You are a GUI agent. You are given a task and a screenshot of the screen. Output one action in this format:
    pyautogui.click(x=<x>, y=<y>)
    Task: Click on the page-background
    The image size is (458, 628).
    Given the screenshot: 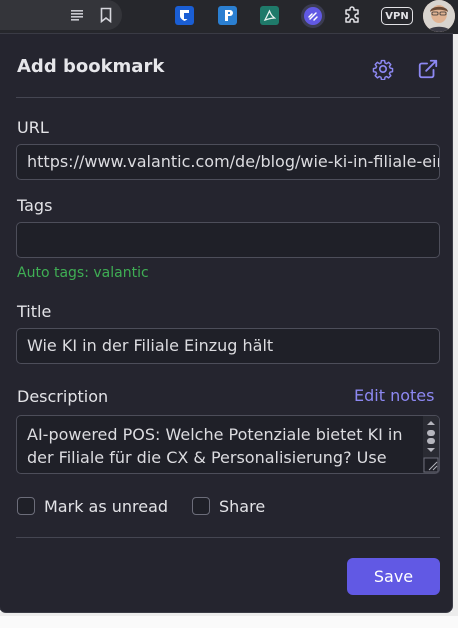 What is the action you would take?
    pyautogui.click(x=455, y=331)
    